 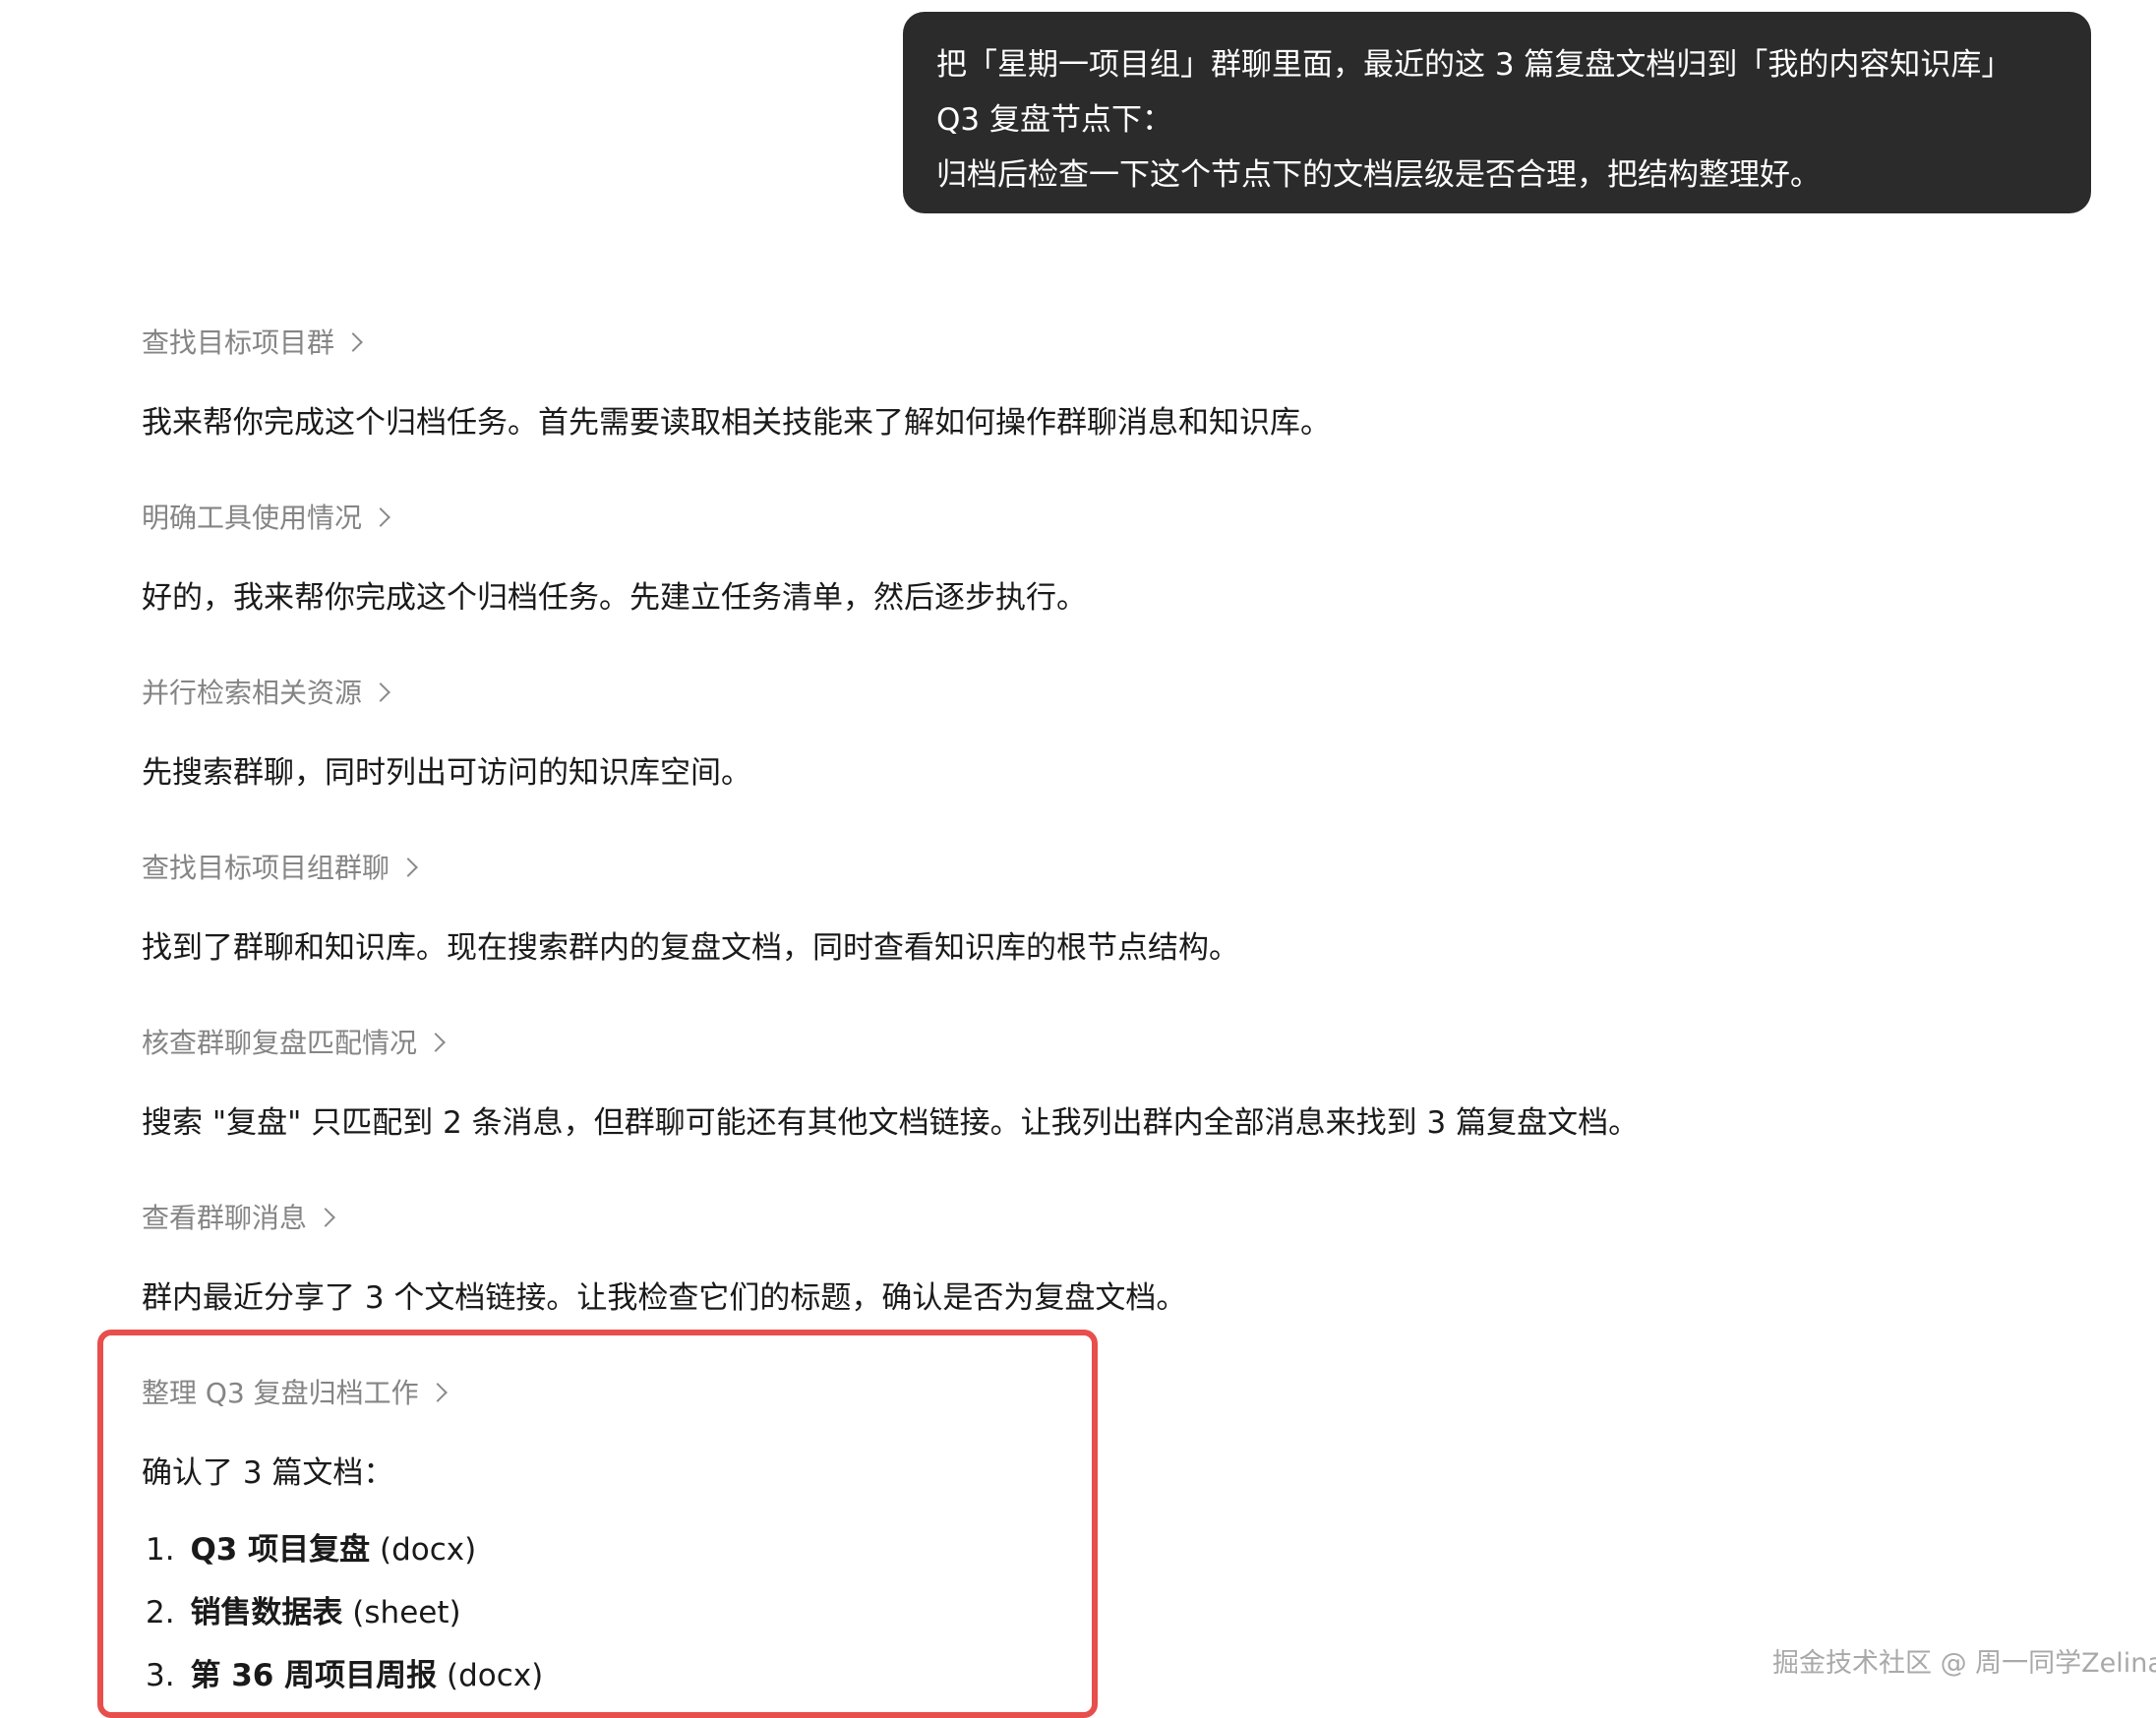 I want to click on step-toggle: 核查群聊复盘匹配情况, so click(x=294, y=1043).